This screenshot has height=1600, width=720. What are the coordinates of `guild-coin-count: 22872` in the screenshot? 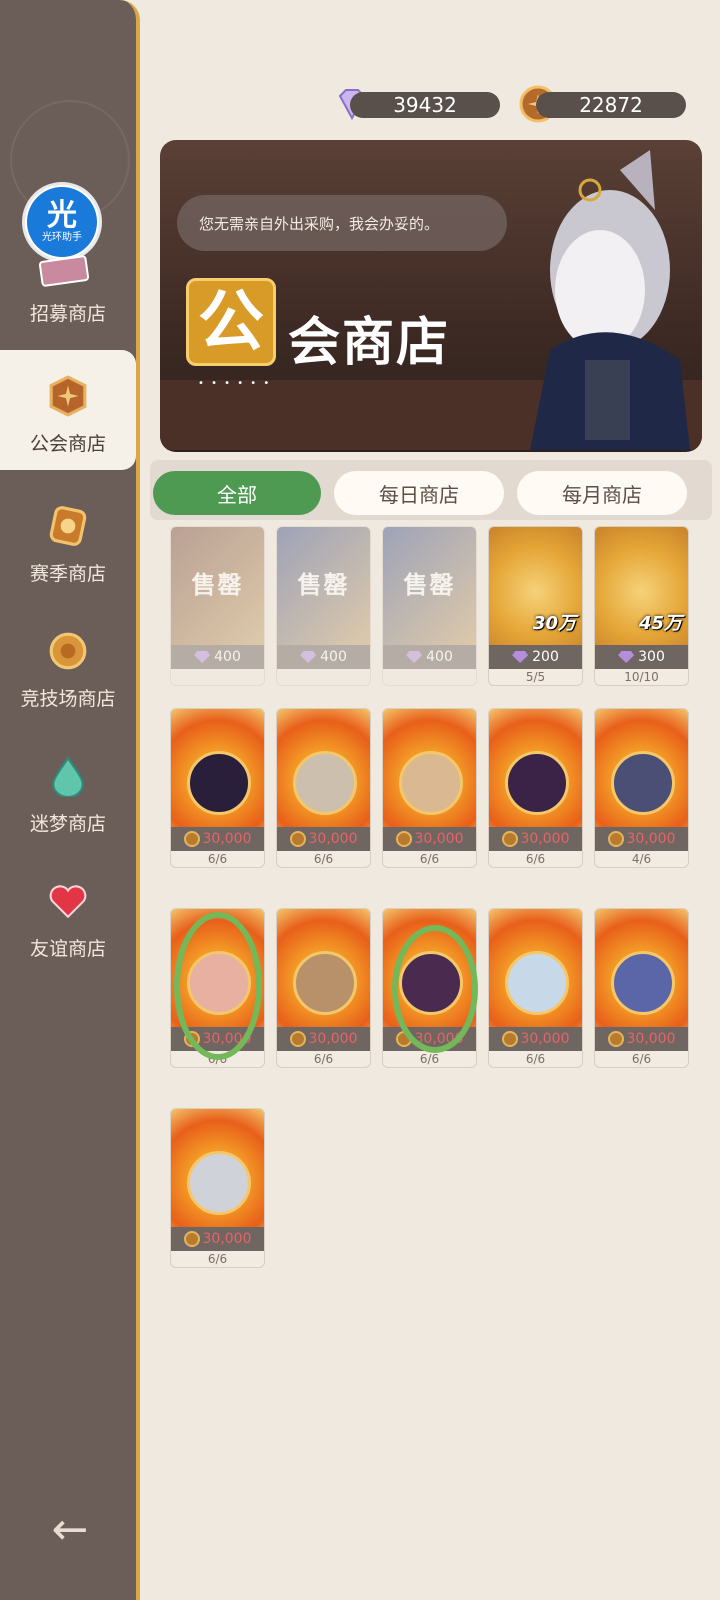 It's located at (611, 105).